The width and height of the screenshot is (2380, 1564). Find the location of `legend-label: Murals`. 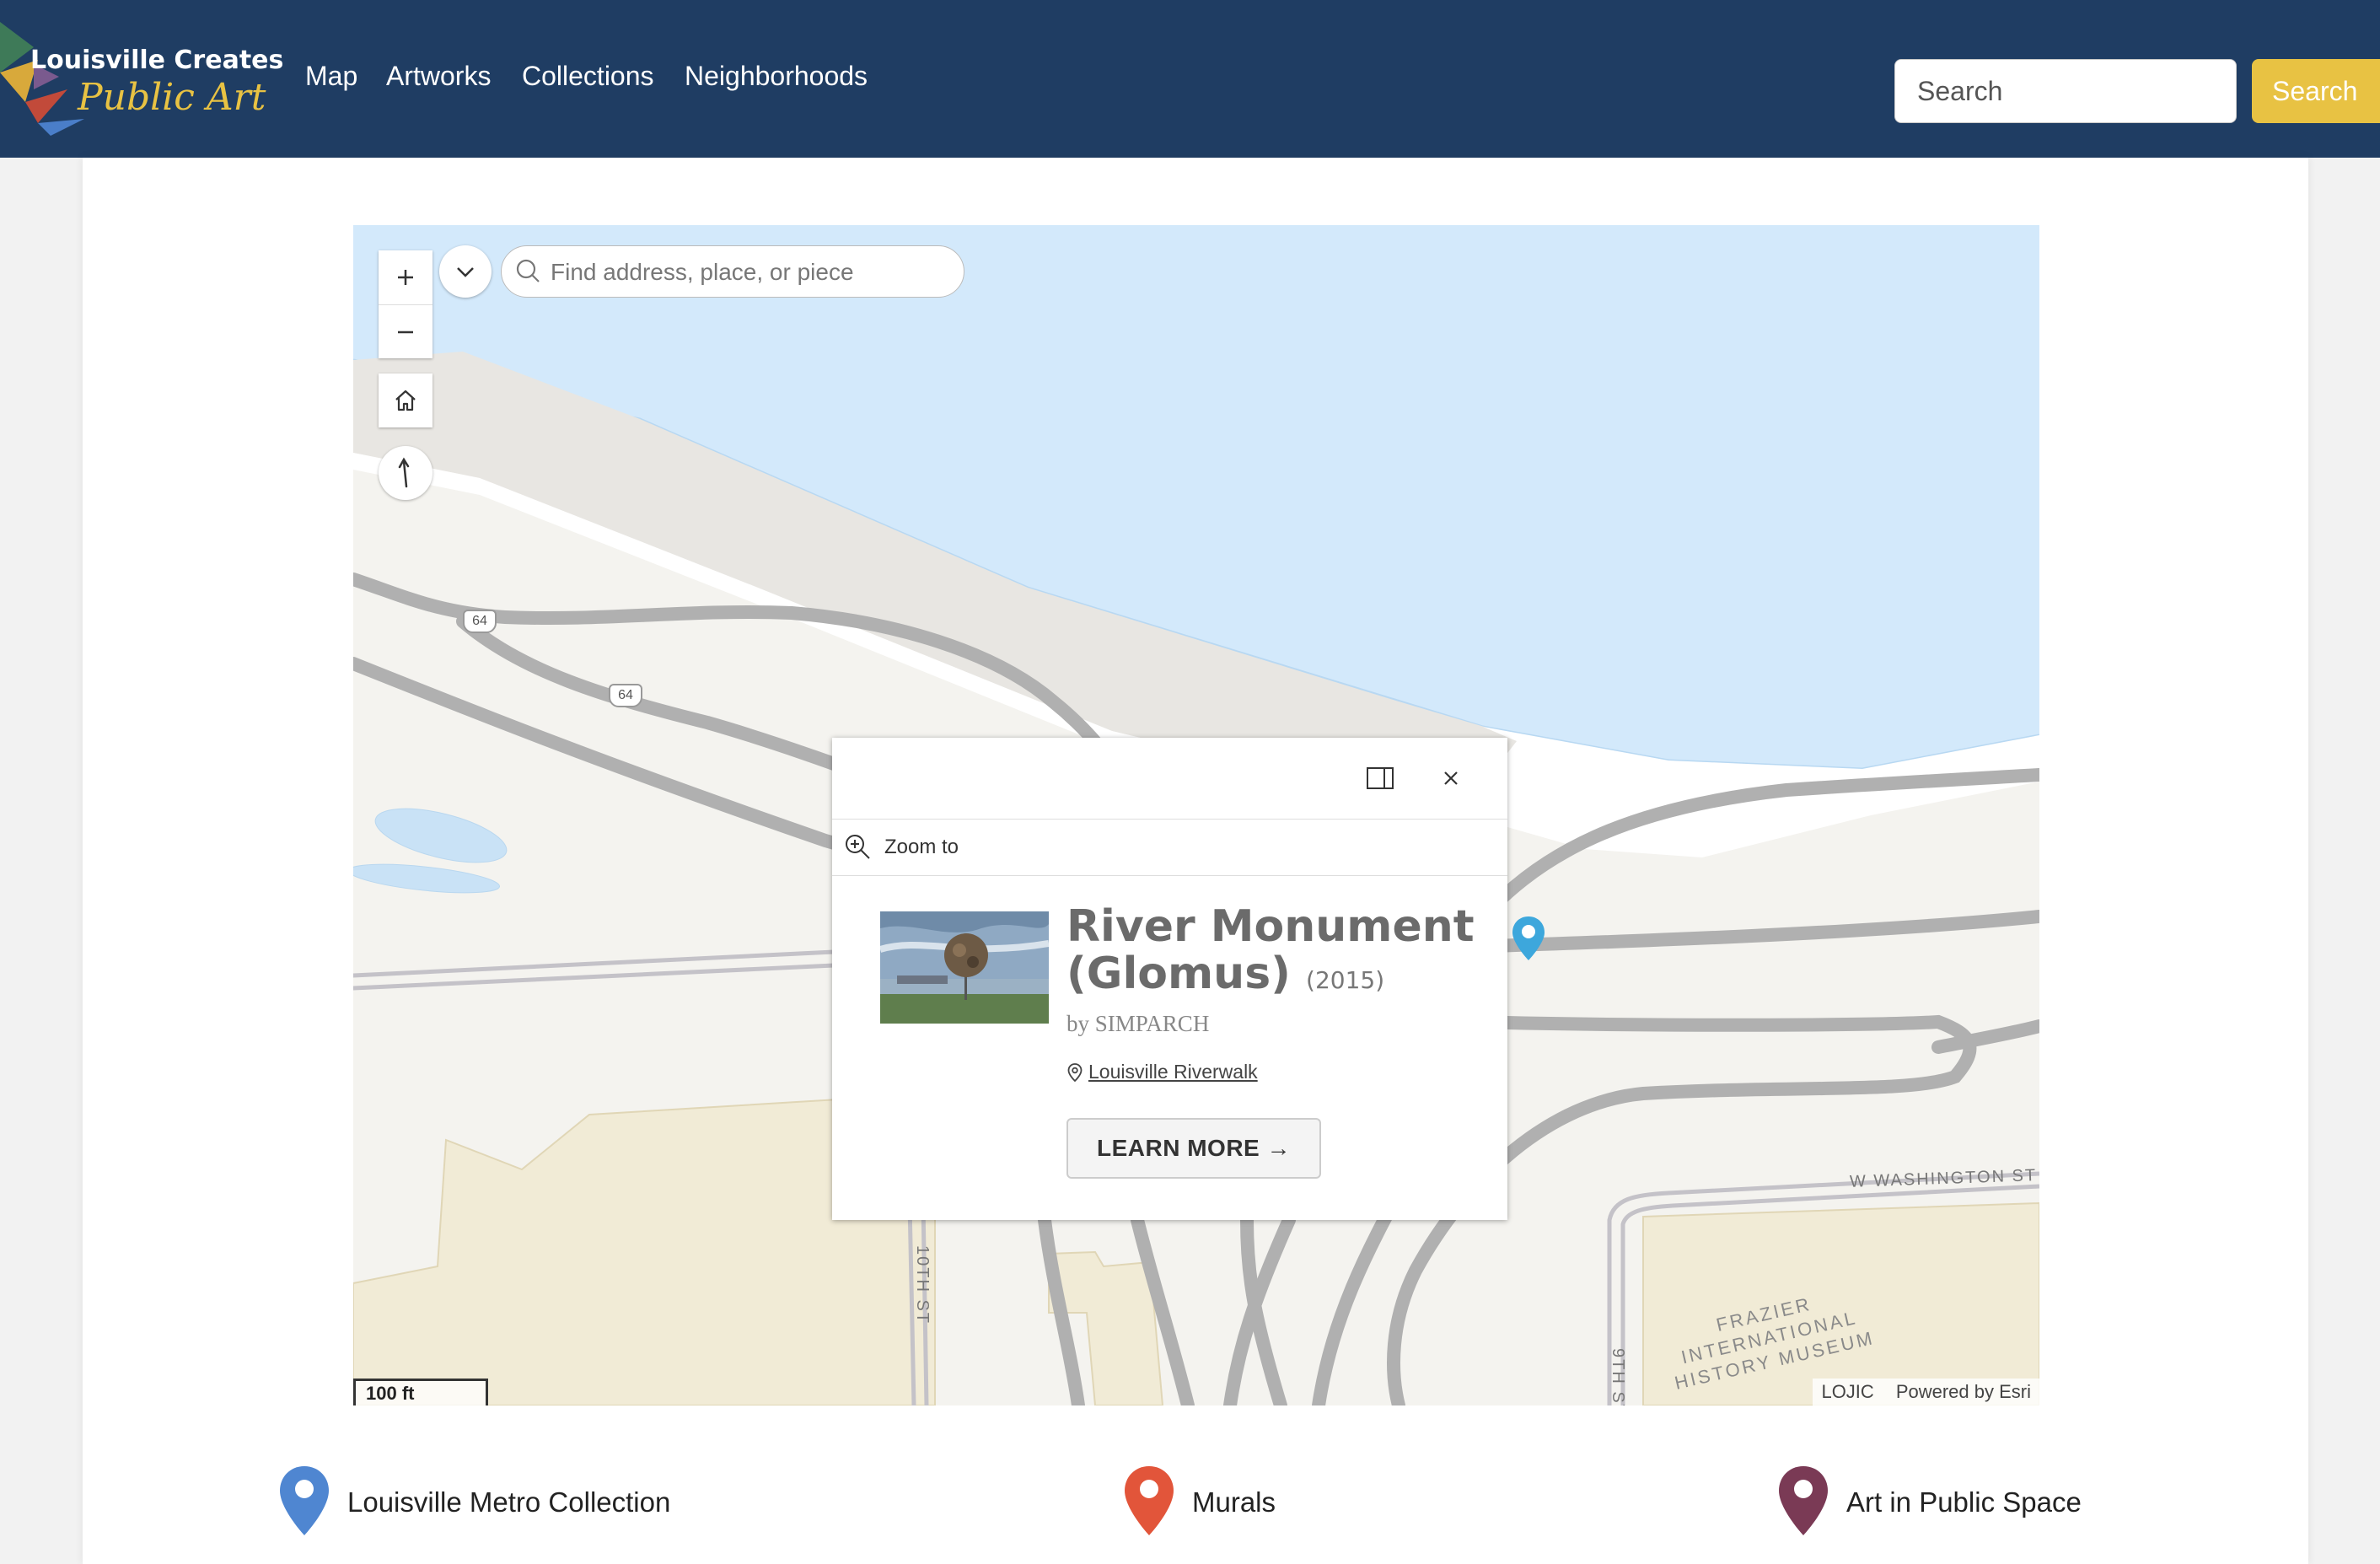

legend-label: Murals is located at coordinates (1234, 1502).